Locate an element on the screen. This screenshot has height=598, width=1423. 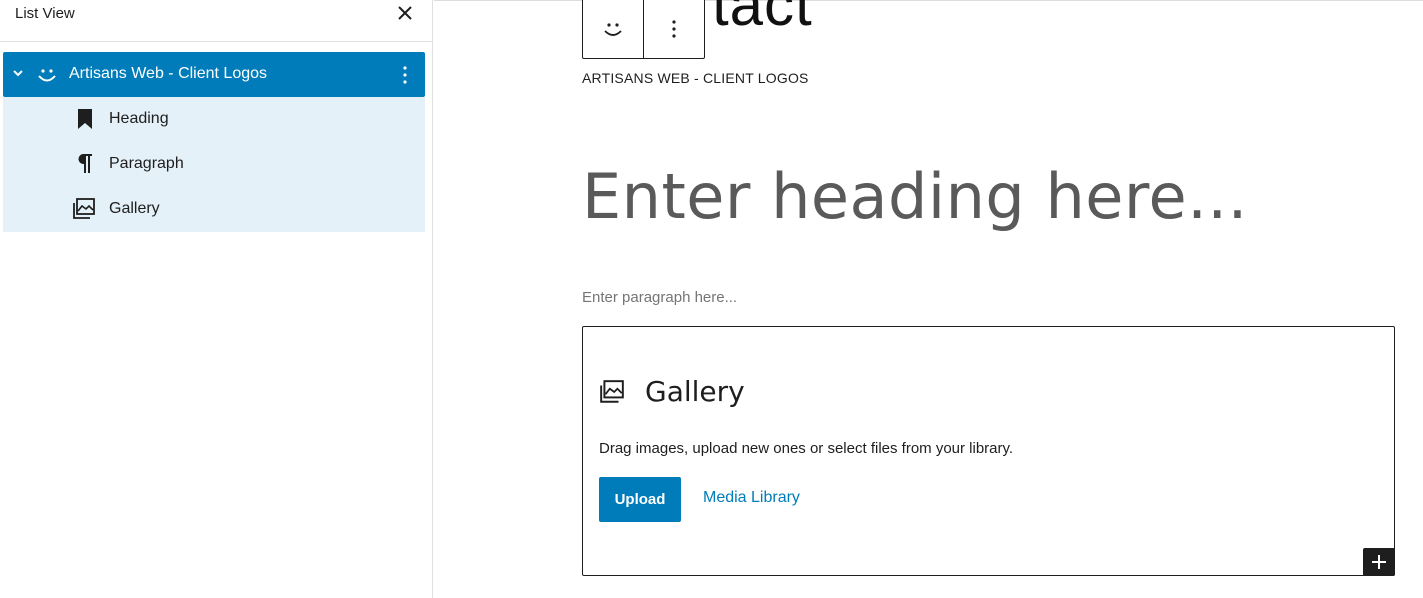
tree-item-label: Artisans Web - Client Logos is located at coordinates (168, 73).